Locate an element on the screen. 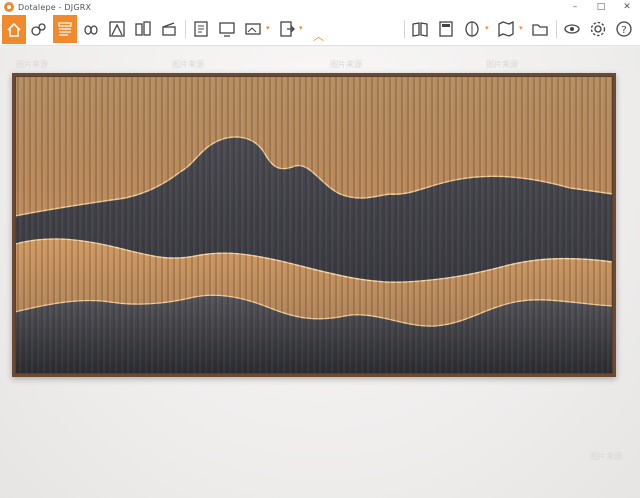 The width and height of the screenshot is (640, 498). folder-button is located at coordinates (540, 29).